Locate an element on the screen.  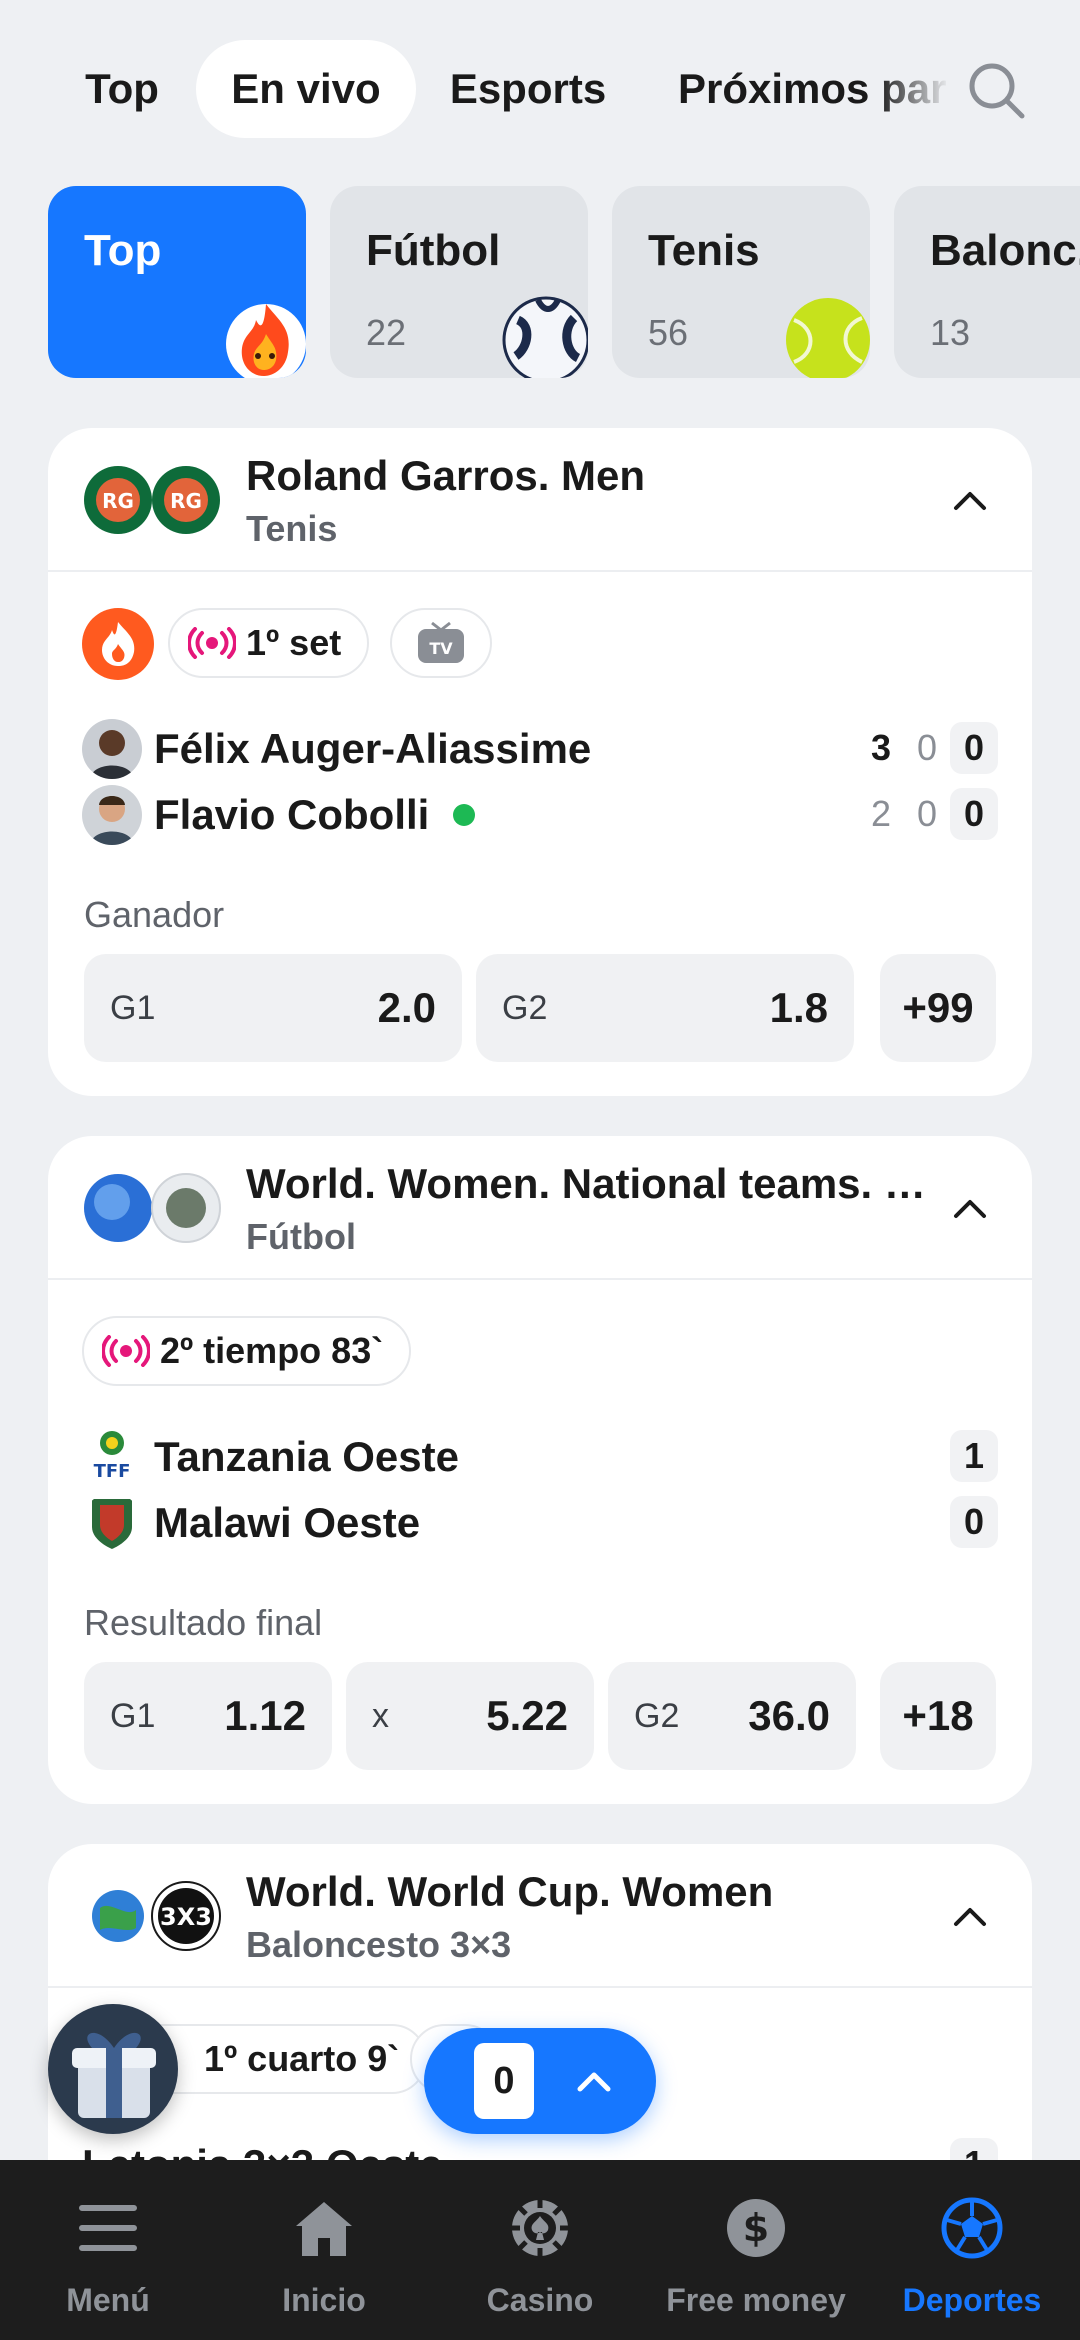
score-sets: 2 is located at coordinates (881, 813).